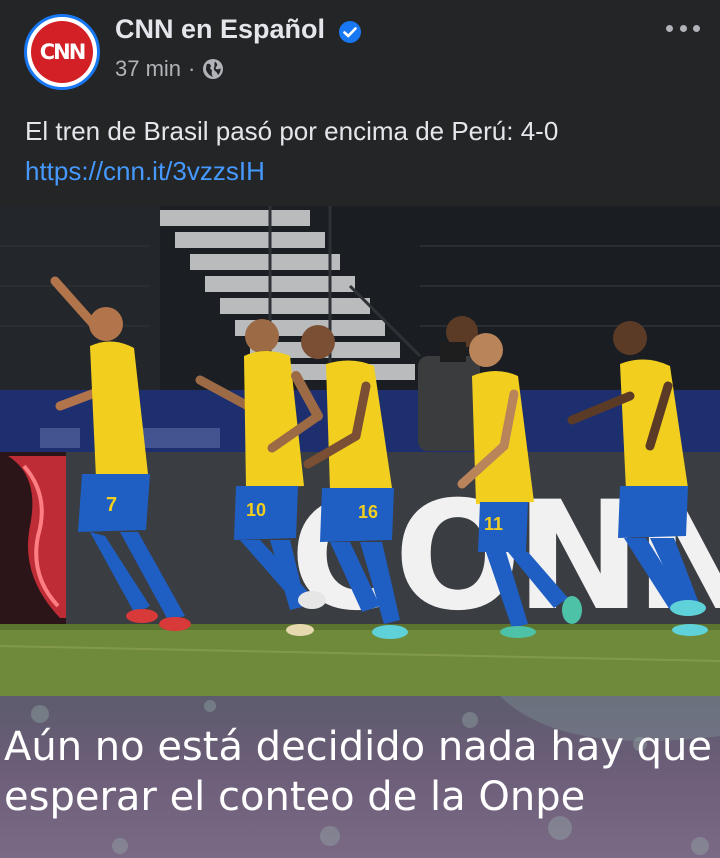 This screenshot has width=720, height=858. What do you see at coordinates (213, 69) in the screenshot?
I see `globe-icon` at bounding box center [213, 69].